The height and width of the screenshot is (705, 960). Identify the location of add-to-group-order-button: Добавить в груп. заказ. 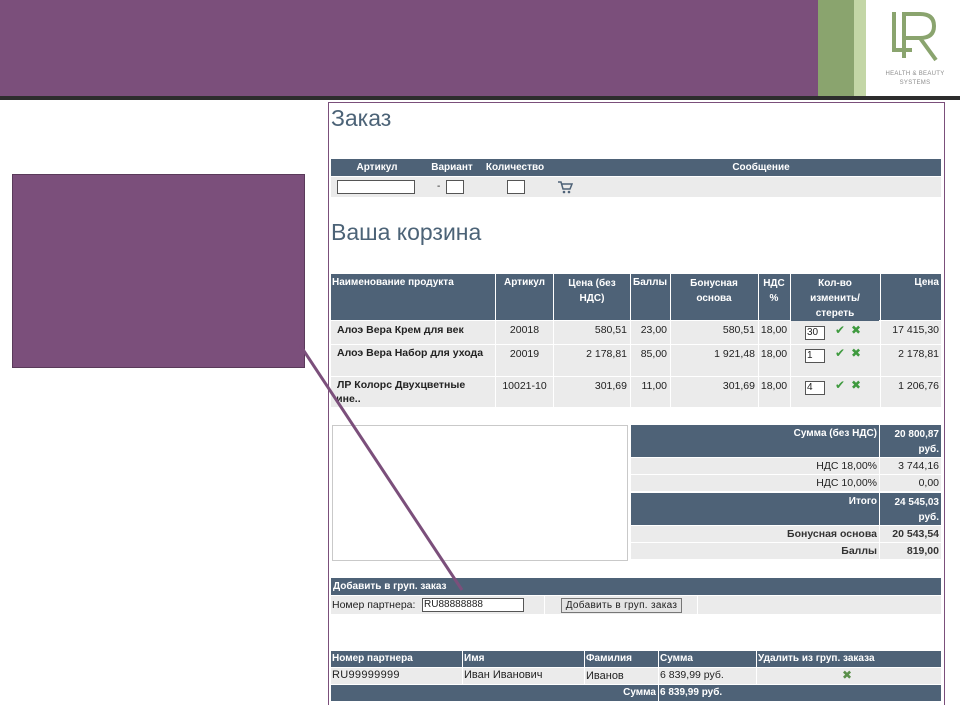
(621, 605).